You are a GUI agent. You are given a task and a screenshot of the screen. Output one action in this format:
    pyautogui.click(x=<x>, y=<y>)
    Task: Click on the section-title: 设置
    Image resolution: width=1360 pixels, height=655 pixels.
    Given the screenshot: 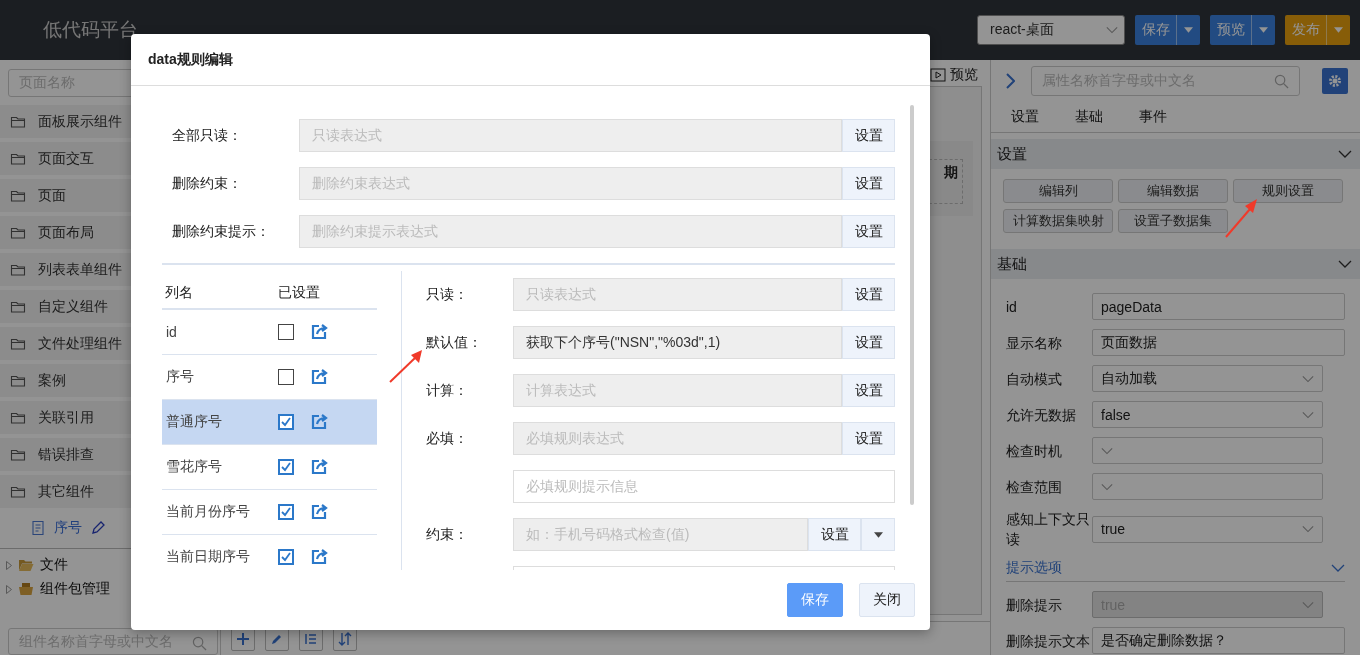 What is the action you would take?
    pyautogui.click(x=1012, y=154)
    